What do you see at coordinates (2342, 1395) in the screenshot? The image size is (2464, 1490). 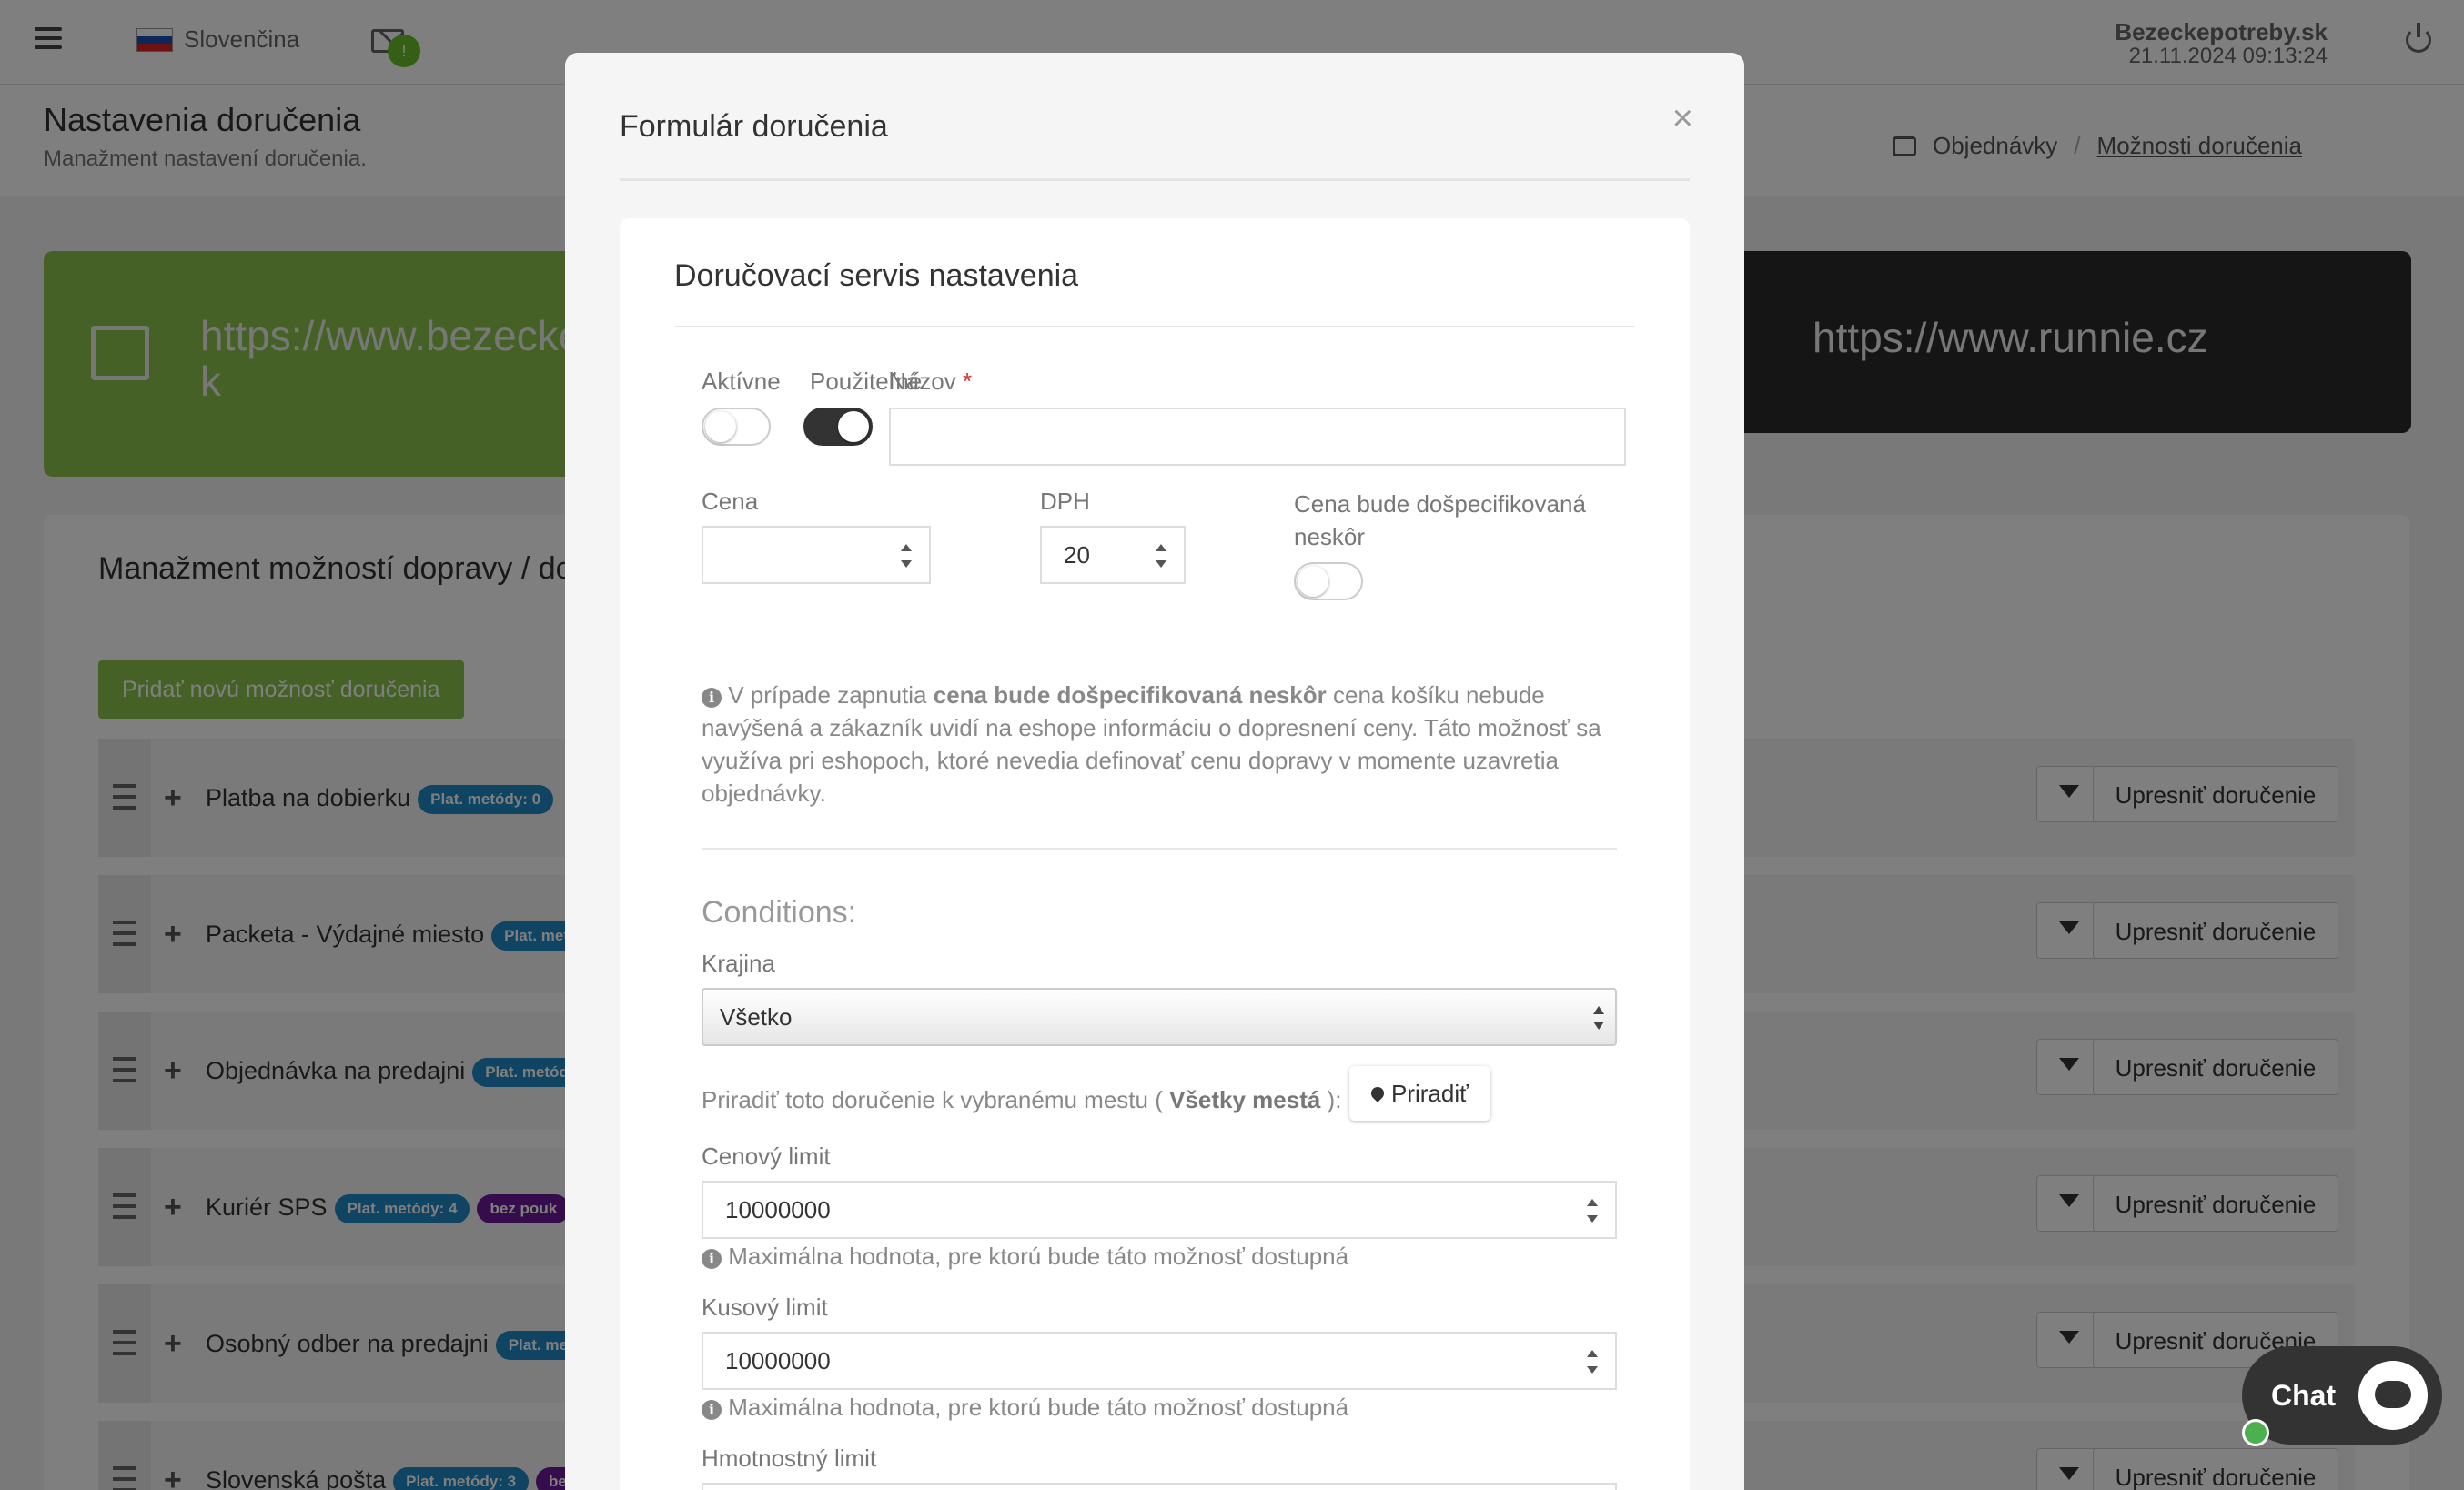 I see `chat-widget-button: Chat` at bounding box center [2342, 1395].